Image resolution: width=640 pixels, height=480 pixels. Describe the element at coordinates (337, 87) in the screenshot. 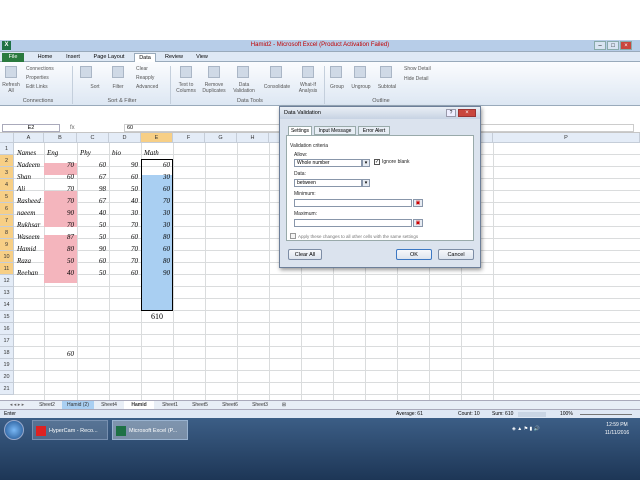

I see `group-button: Group` at that location.